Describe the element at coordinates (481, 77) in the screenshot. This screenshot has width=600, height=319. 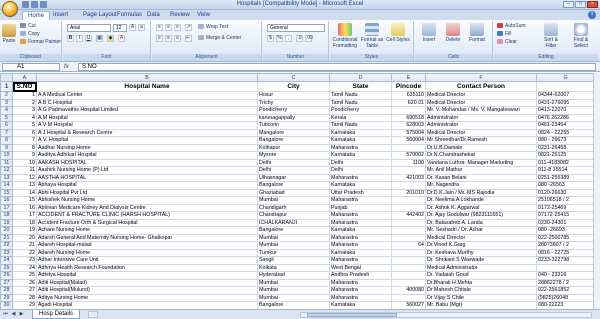
I see `column-header: F` at that location.